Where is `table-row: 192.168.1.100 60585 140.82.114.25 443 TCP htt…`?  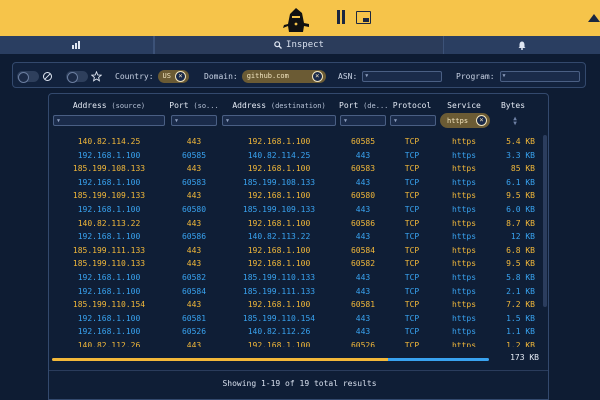
table-row: 192.168.1.100 60585 140.82.114.25 443 TCP htt… is located at coordinates (295, 156).